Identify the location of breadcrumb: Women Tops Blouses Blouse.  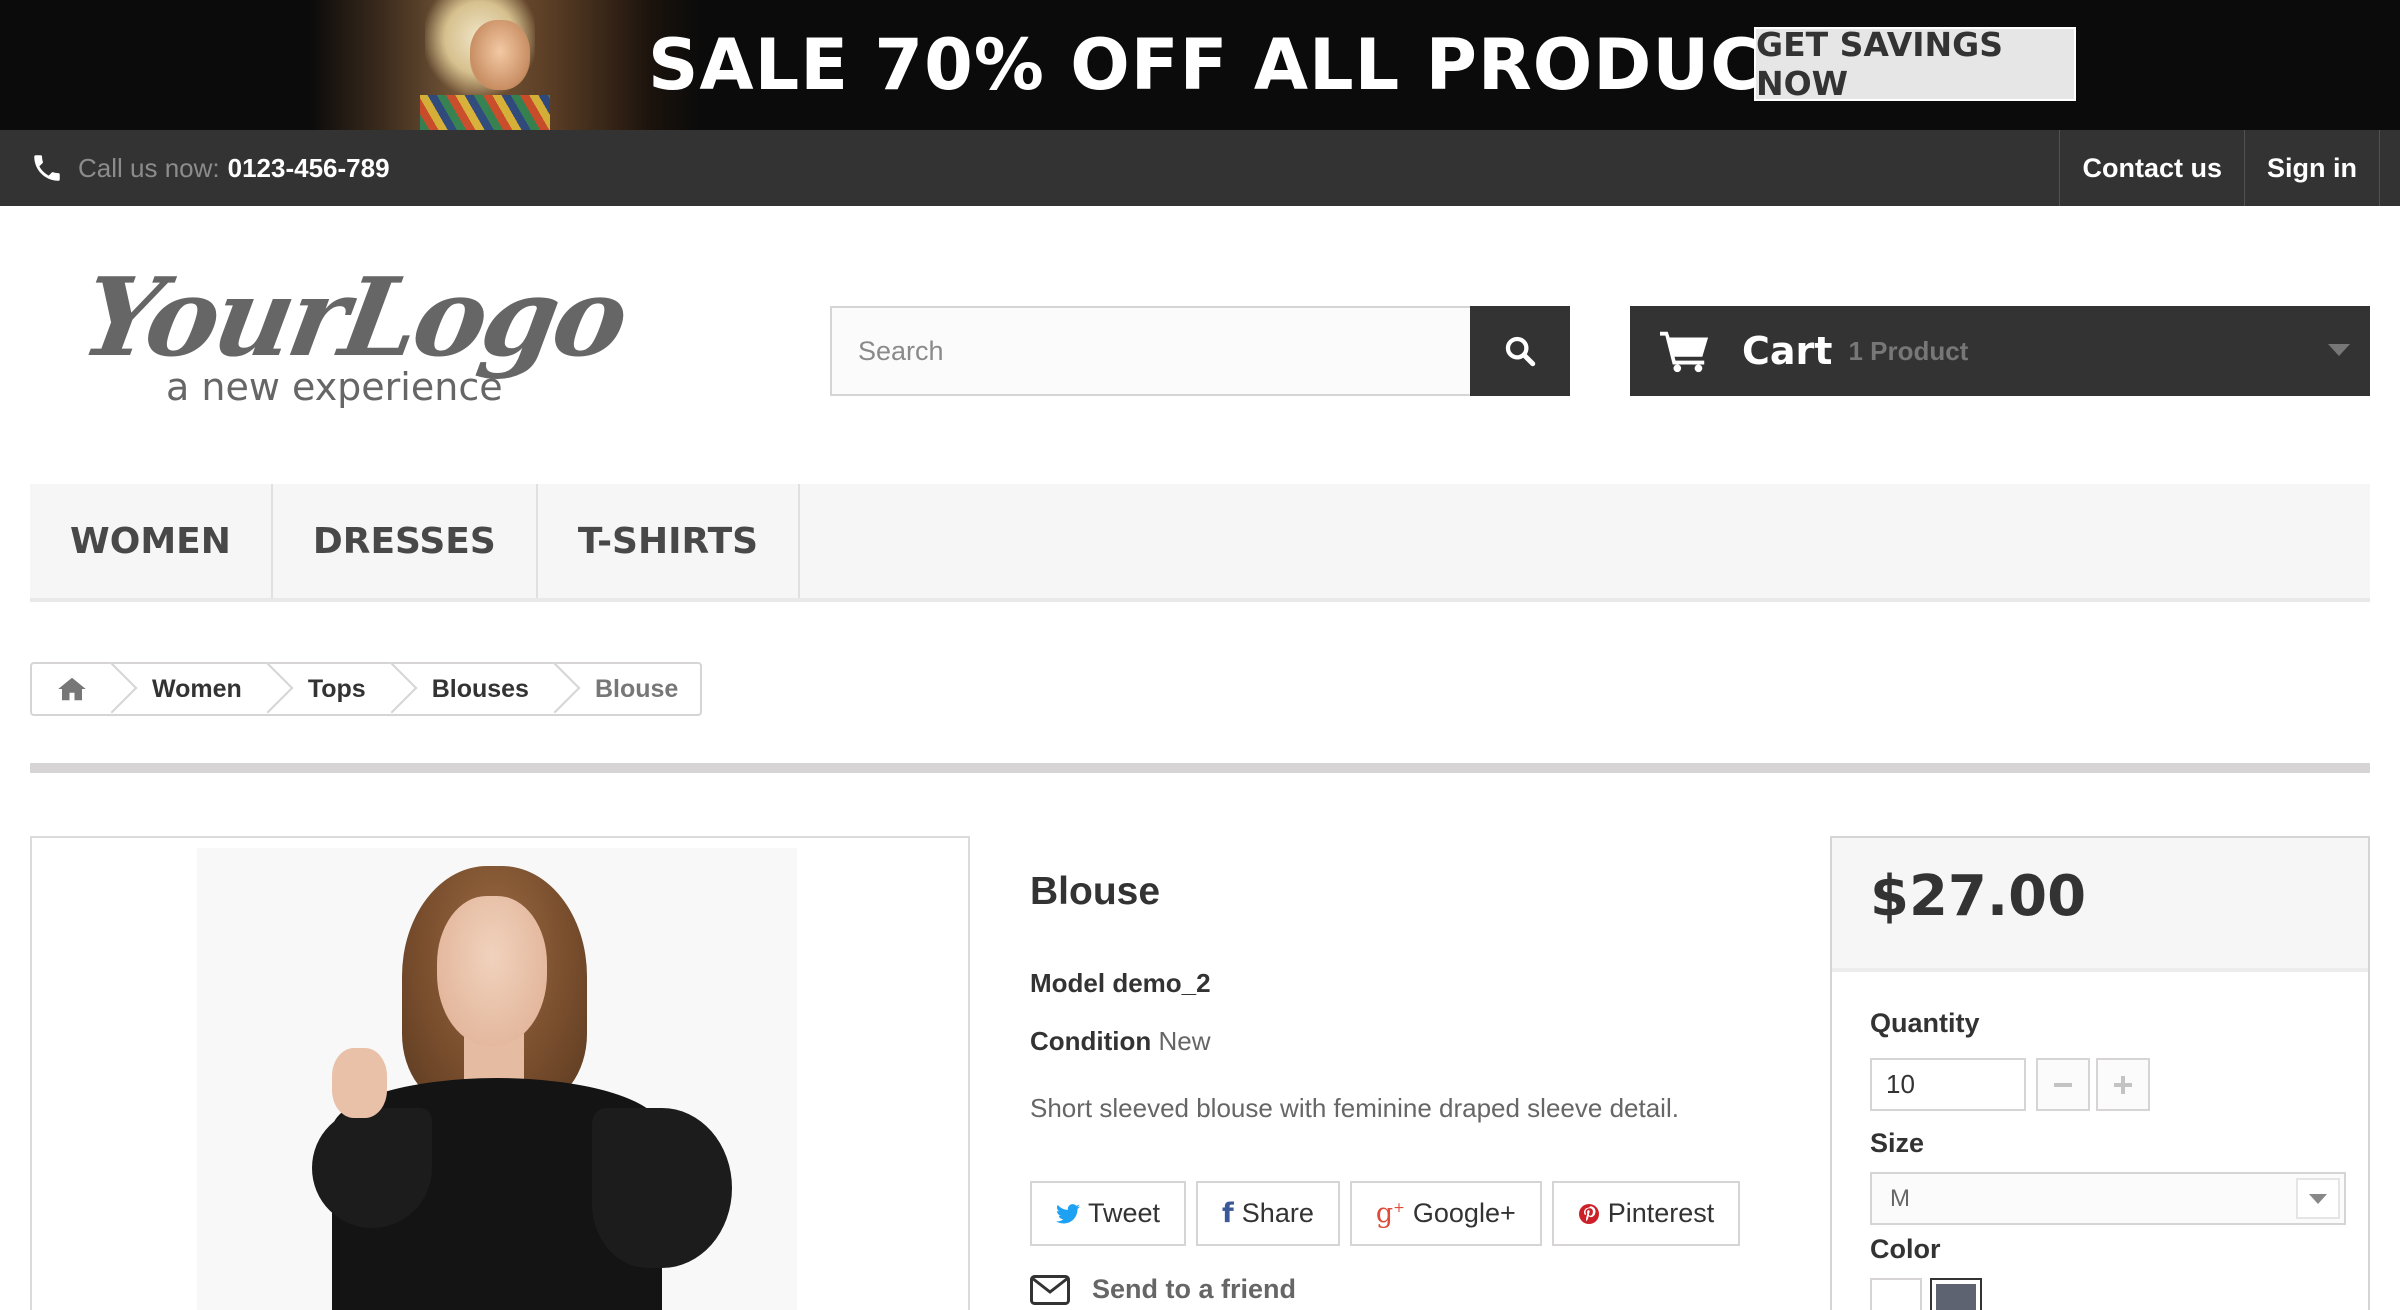
(366, 689).